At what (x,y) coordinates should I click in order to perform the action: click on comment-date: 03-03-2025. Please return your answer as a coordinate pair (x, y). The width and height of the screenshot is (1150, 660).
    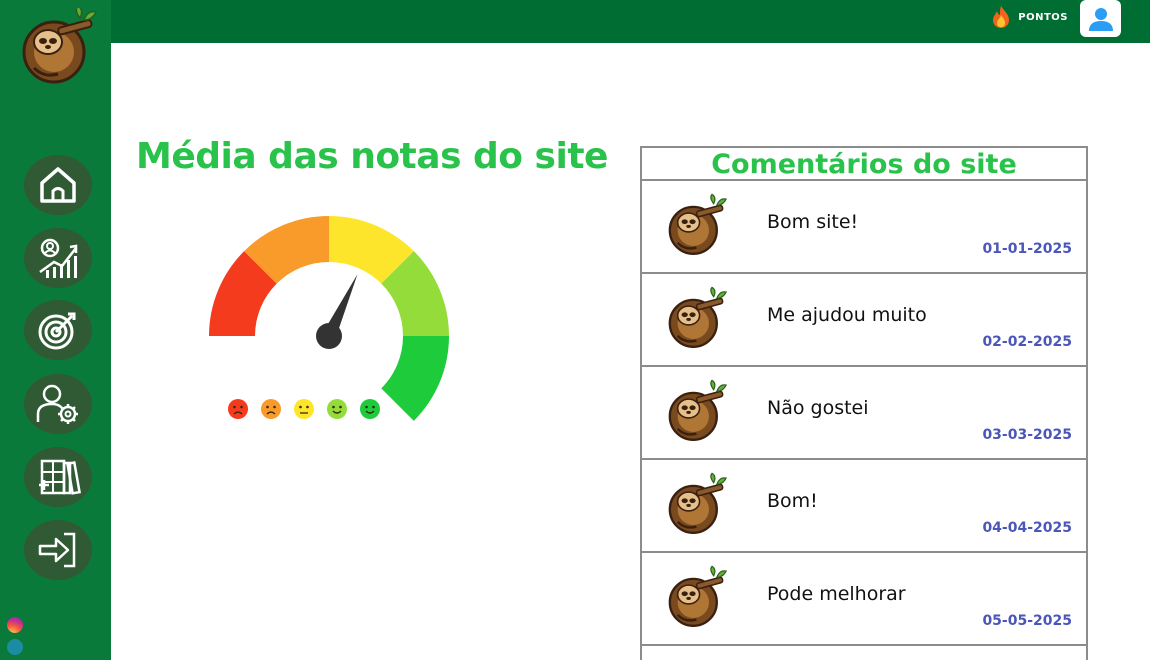
    Looking at the image, I should click on (1027, 435).